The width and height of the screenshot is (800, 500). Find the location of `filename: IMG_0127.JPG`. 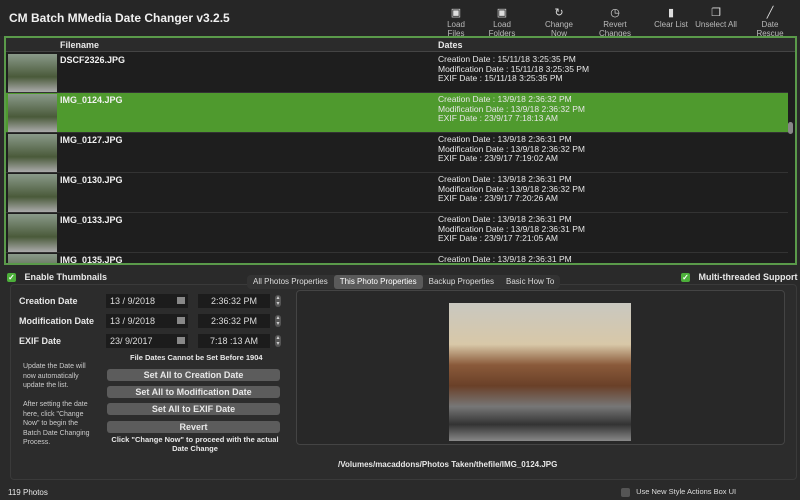

filename: IMG_0127.JPG is located at coordinates (91, 140).